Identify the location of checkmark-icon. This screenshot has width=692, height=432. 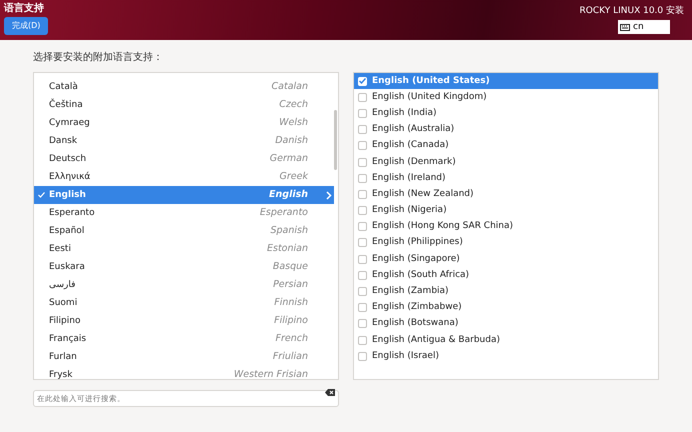
(362, 81).